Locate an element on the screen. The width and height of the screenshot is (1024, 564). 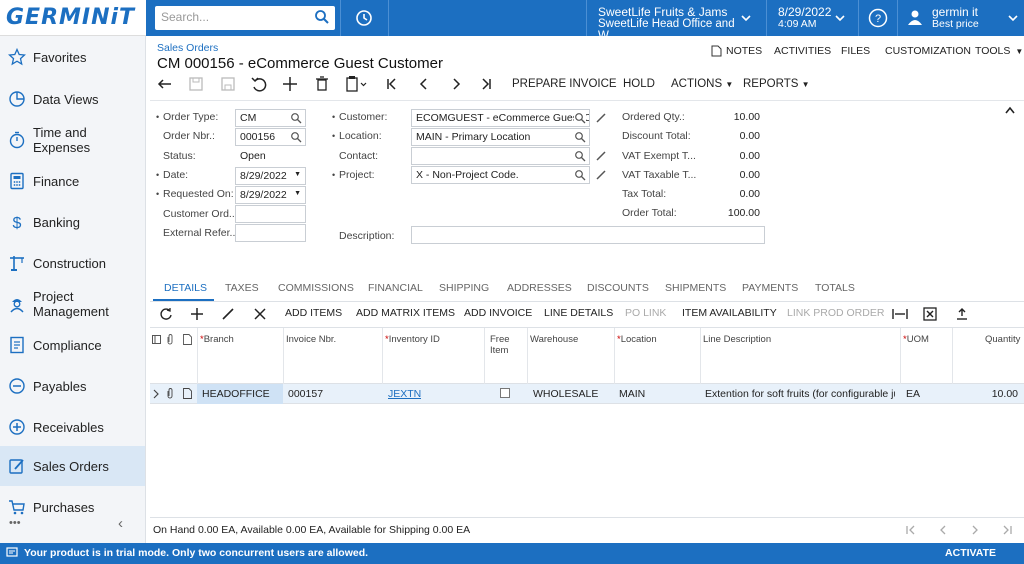
fit-columns-icon is located at coordinates (900, 314).